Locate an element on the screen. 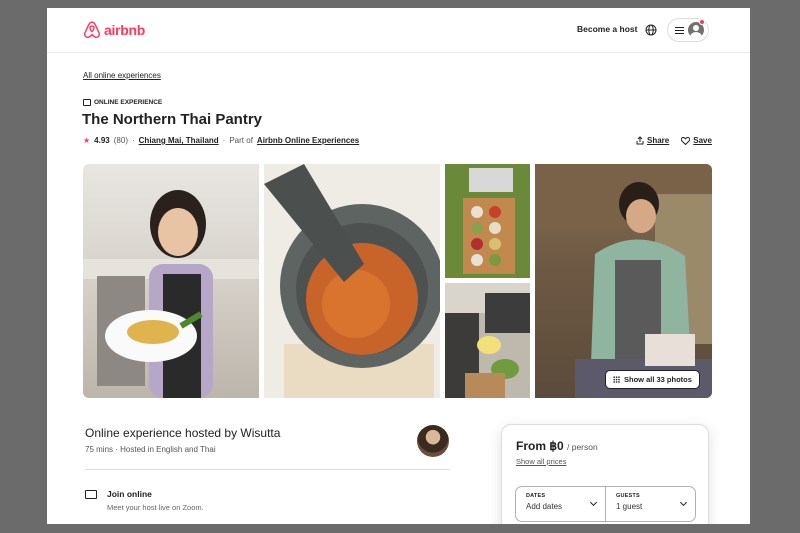  part-of-prefix: Part of is located at coordinates (241, 140).